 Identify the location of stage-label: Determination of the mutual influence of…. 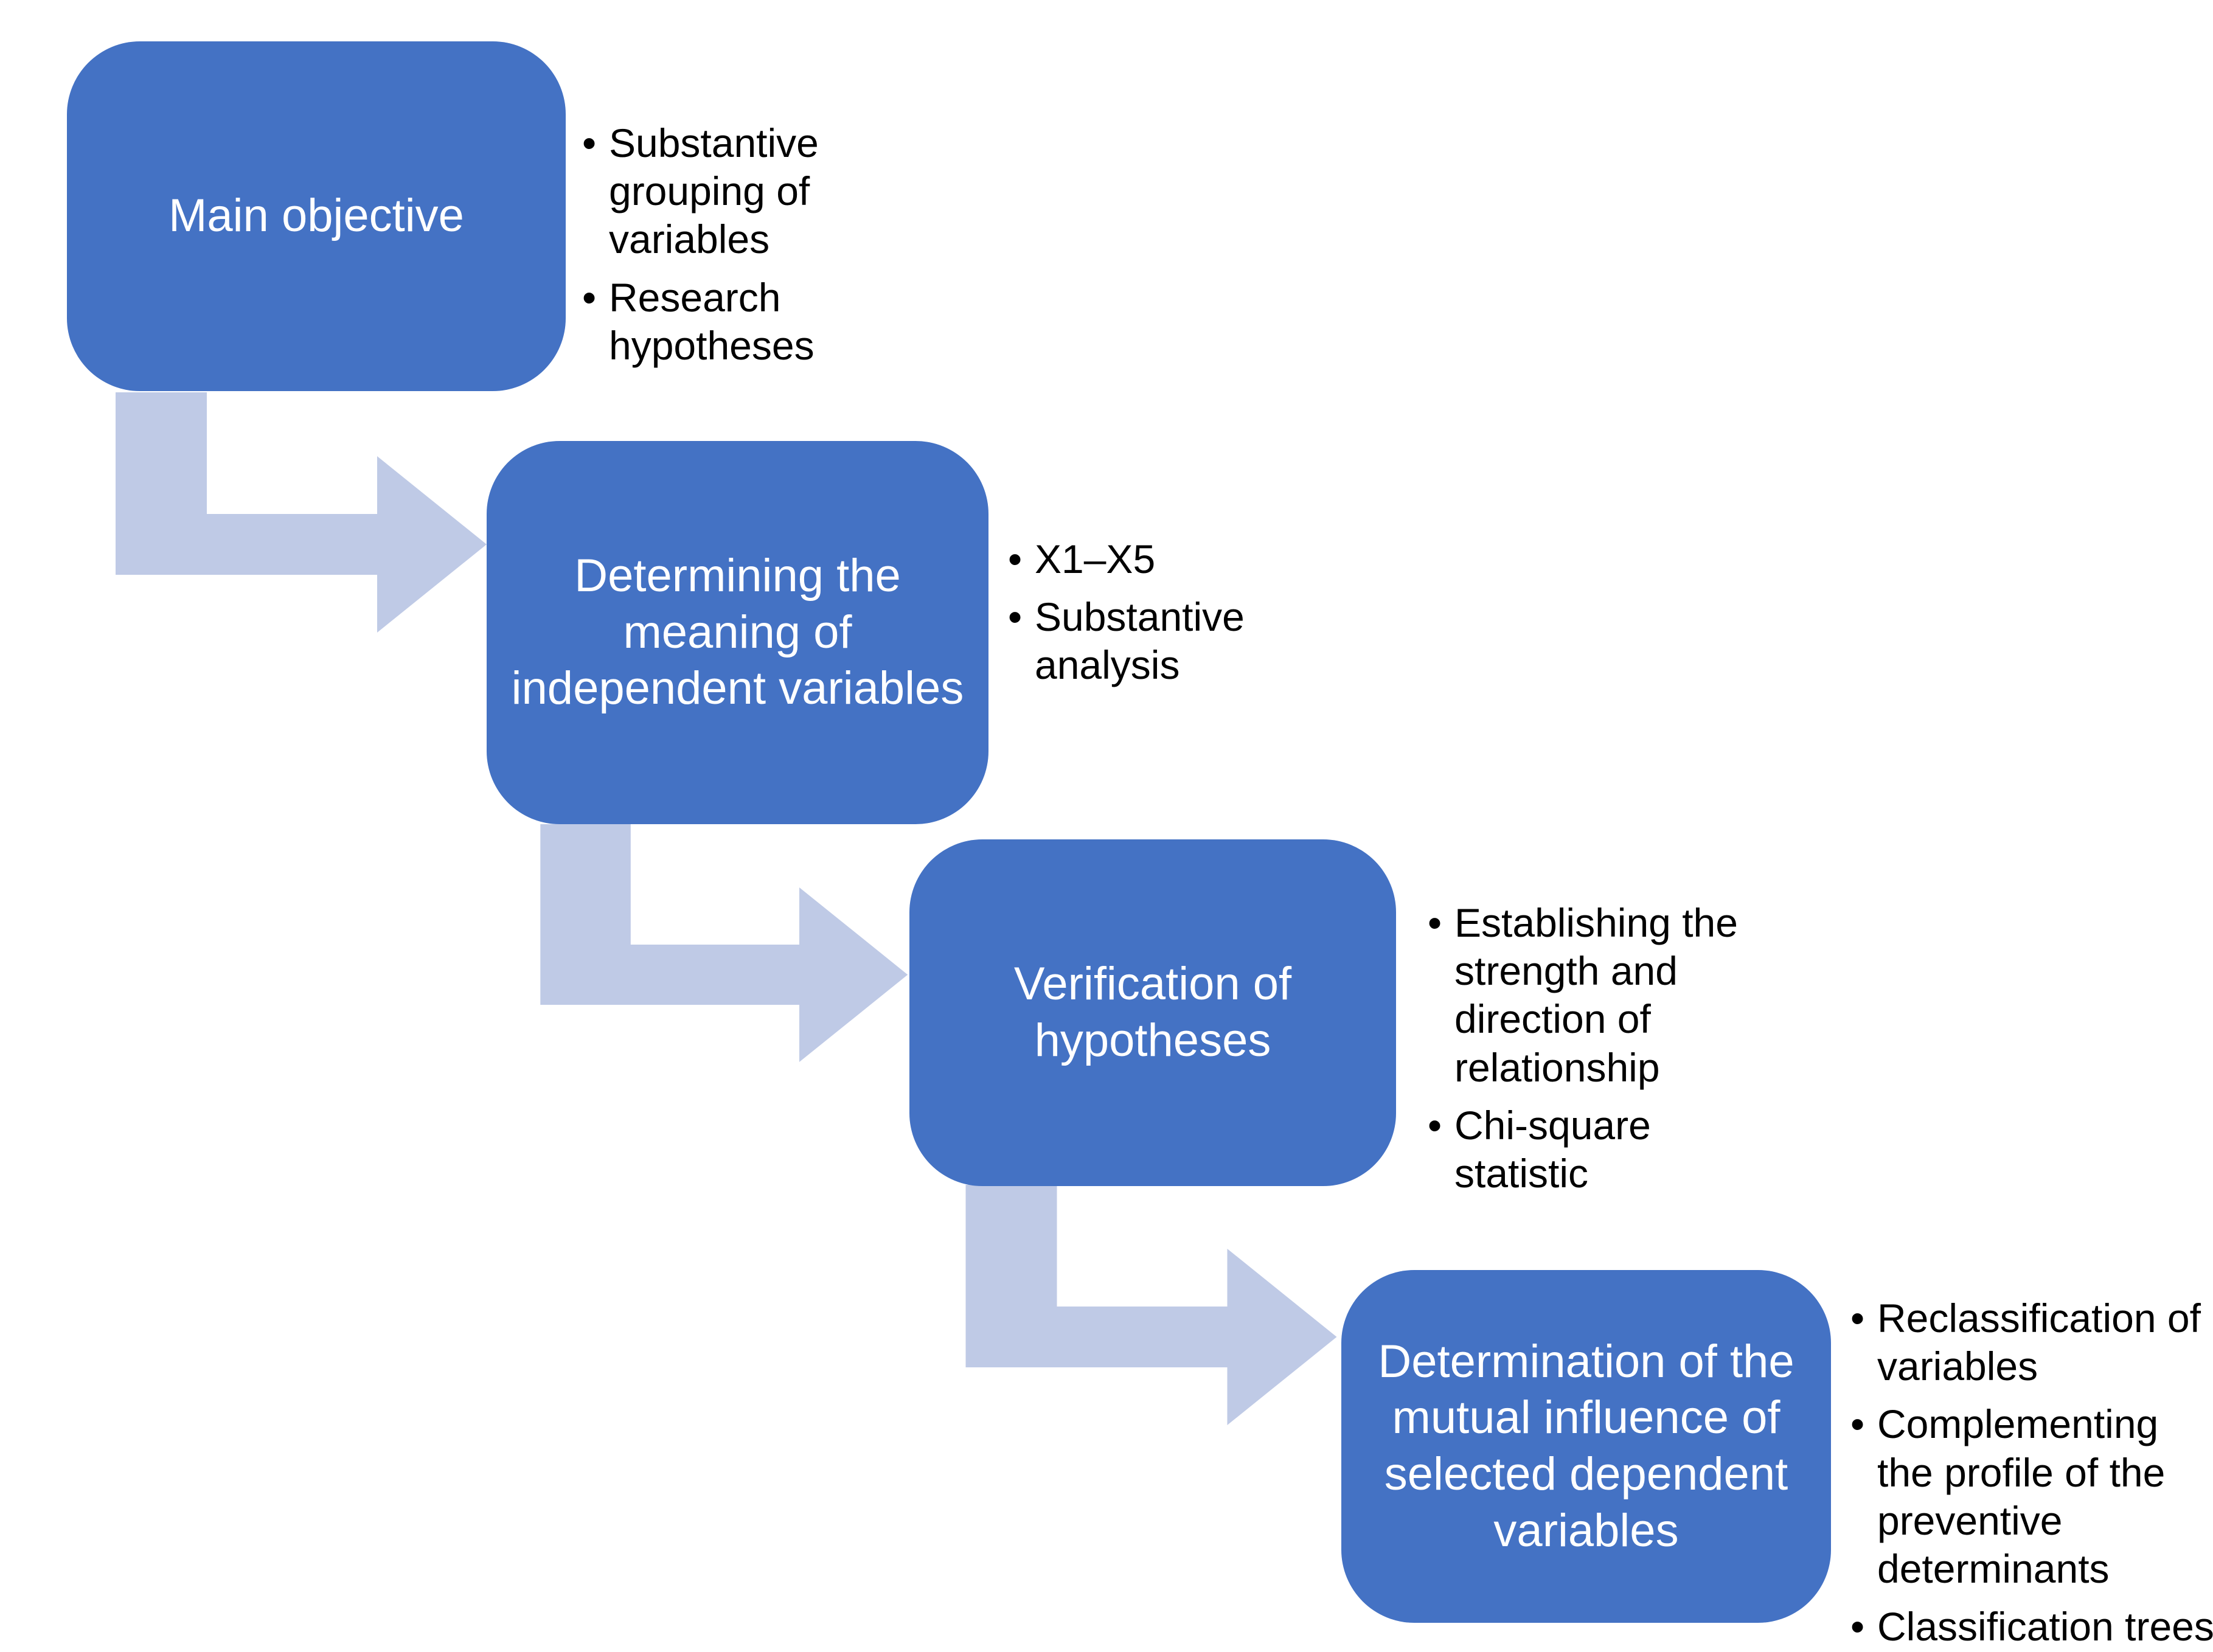
(1586, 1446).